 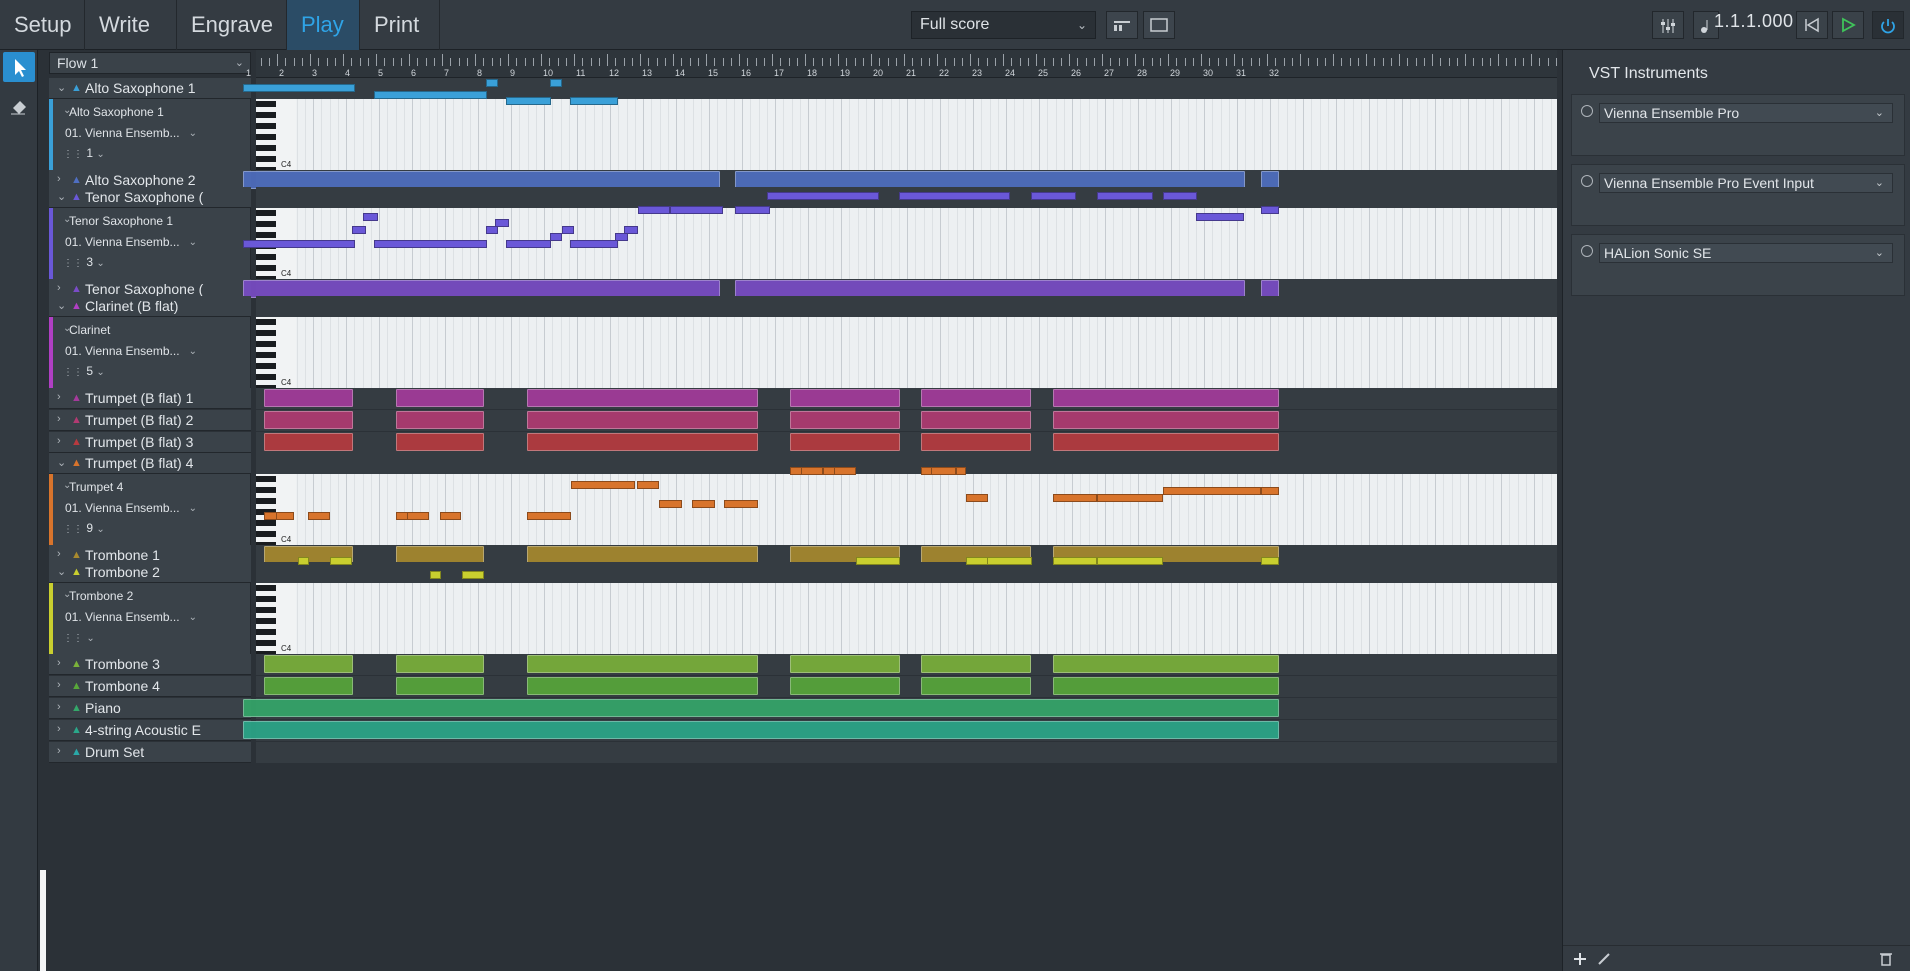 I want to click on flow-select: Flow 1 ⌄, so click(x=150, y=63).